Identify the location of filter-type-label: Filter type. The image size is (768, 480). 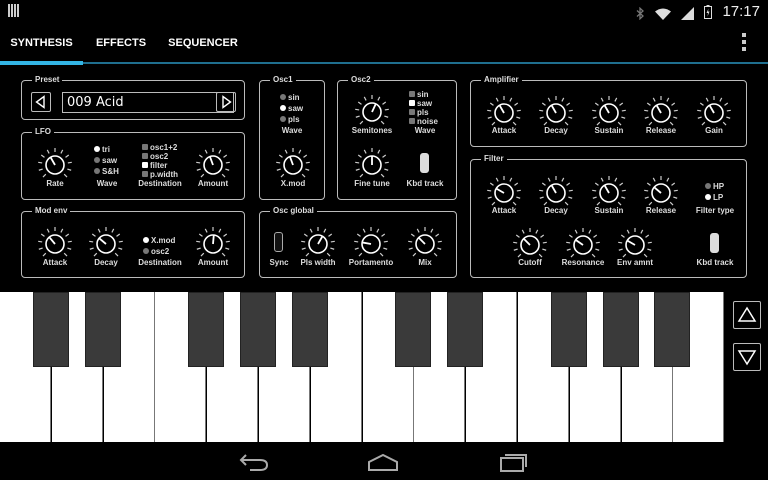
(715, 210).